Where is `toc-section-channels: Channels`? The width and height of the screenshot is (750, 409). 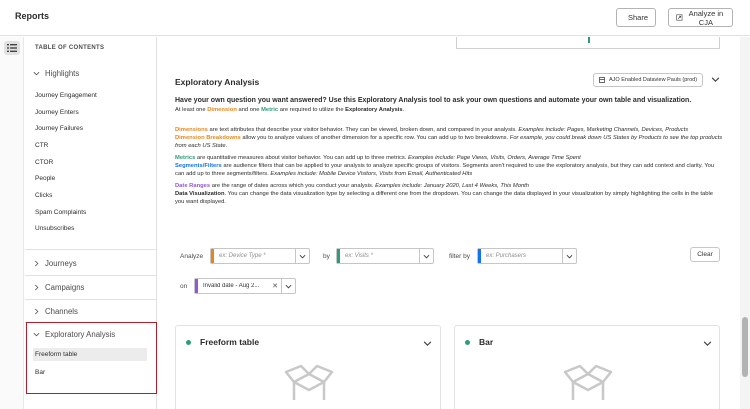 toc-section-channels: Channels is located at coordinates (55, 311).